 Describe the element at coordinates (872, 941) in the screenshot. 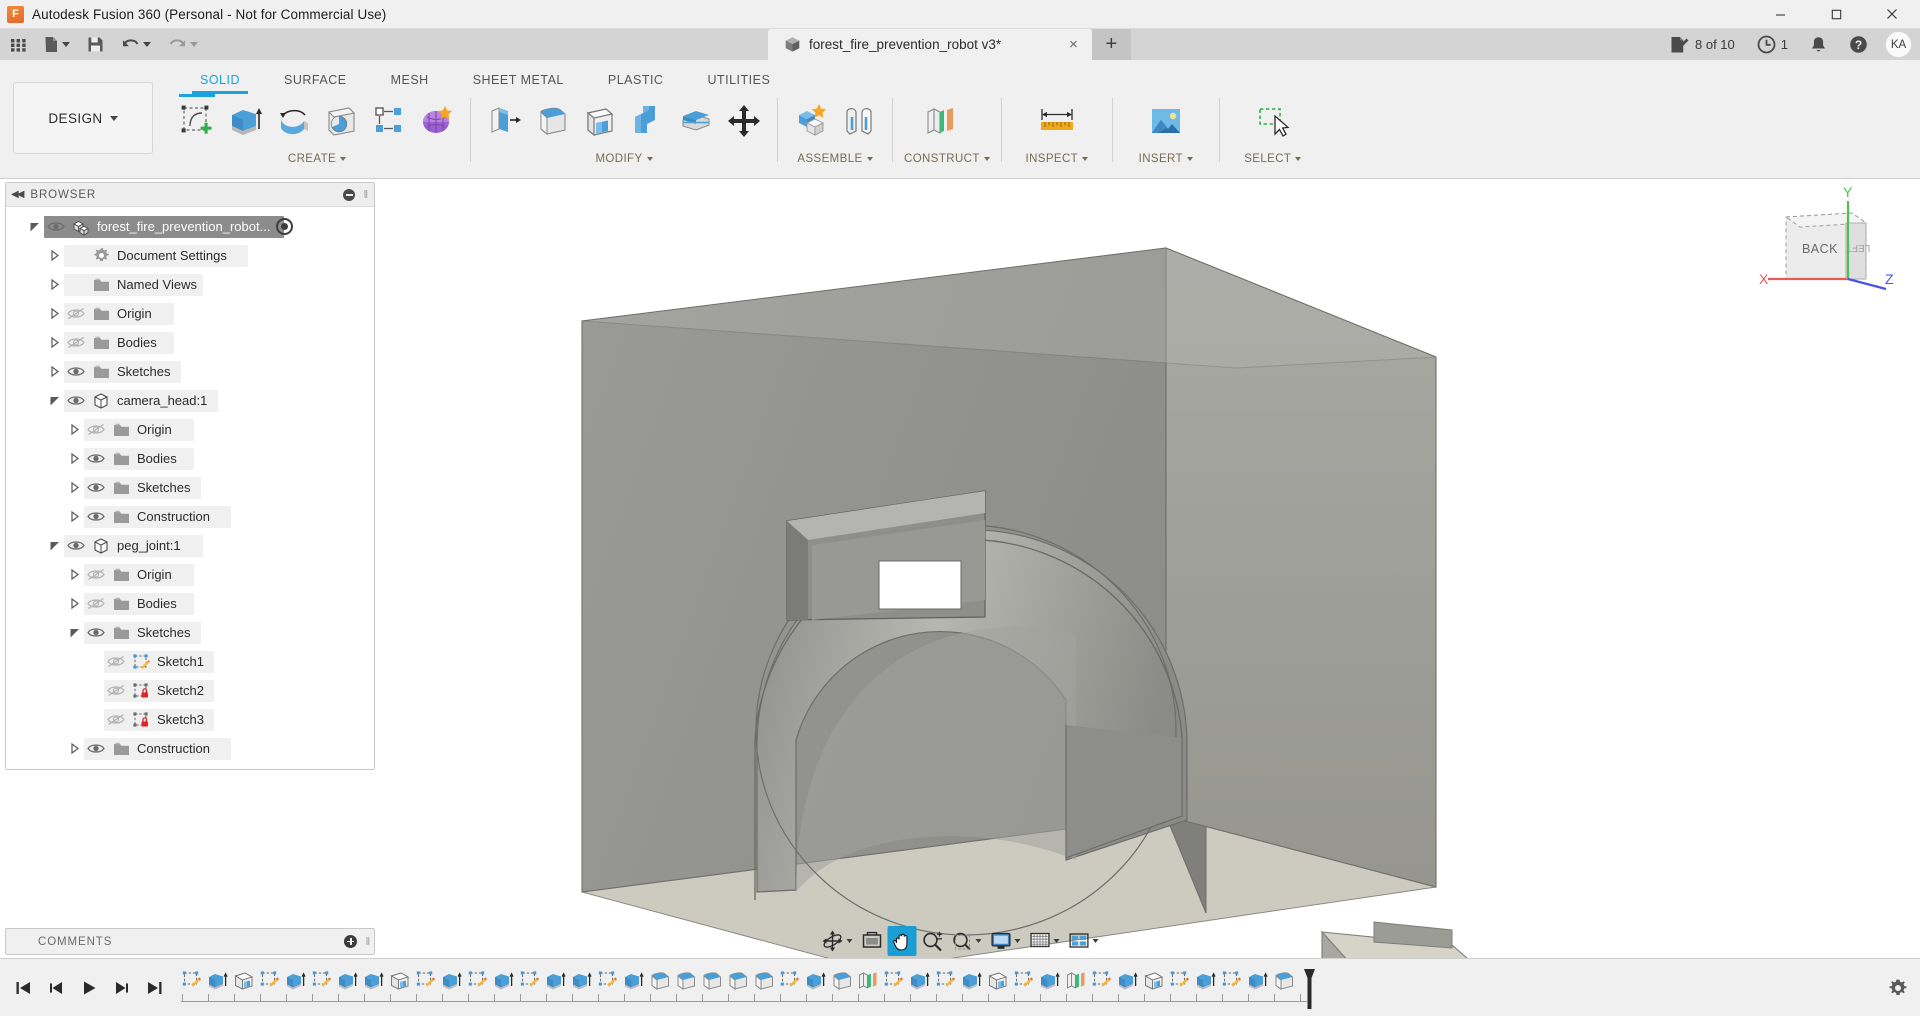

I see `look-at-button` at that location.